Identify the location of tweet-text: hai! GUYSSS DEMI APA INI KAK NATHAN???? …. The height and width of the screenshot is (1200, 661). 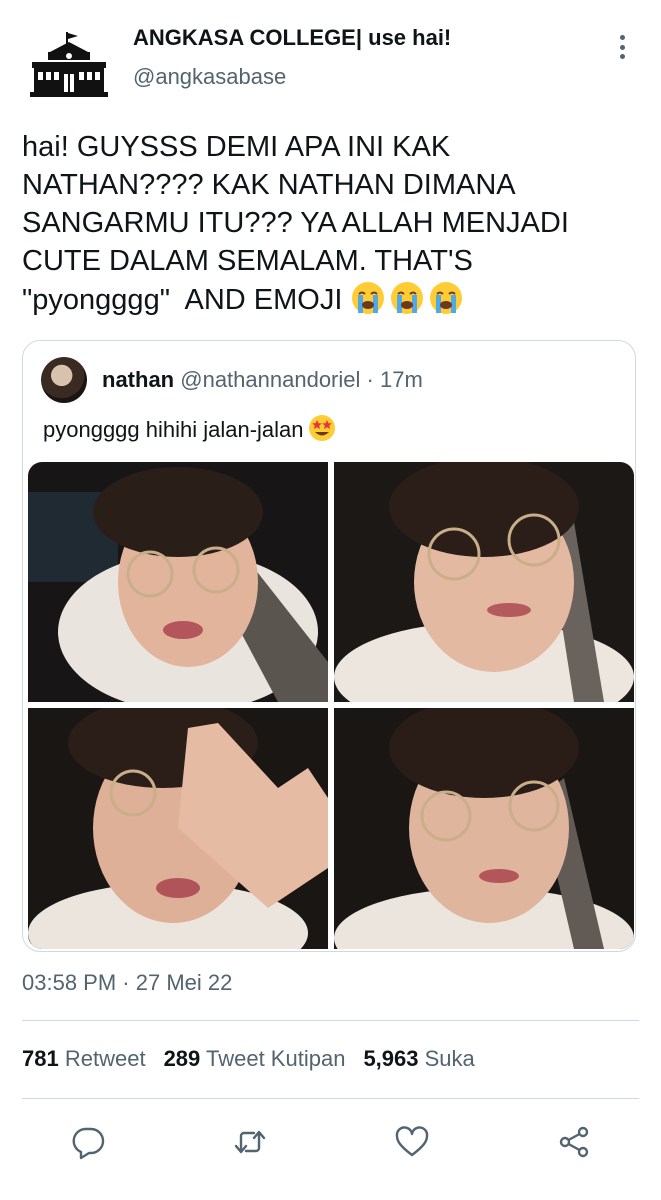
(332, 223).